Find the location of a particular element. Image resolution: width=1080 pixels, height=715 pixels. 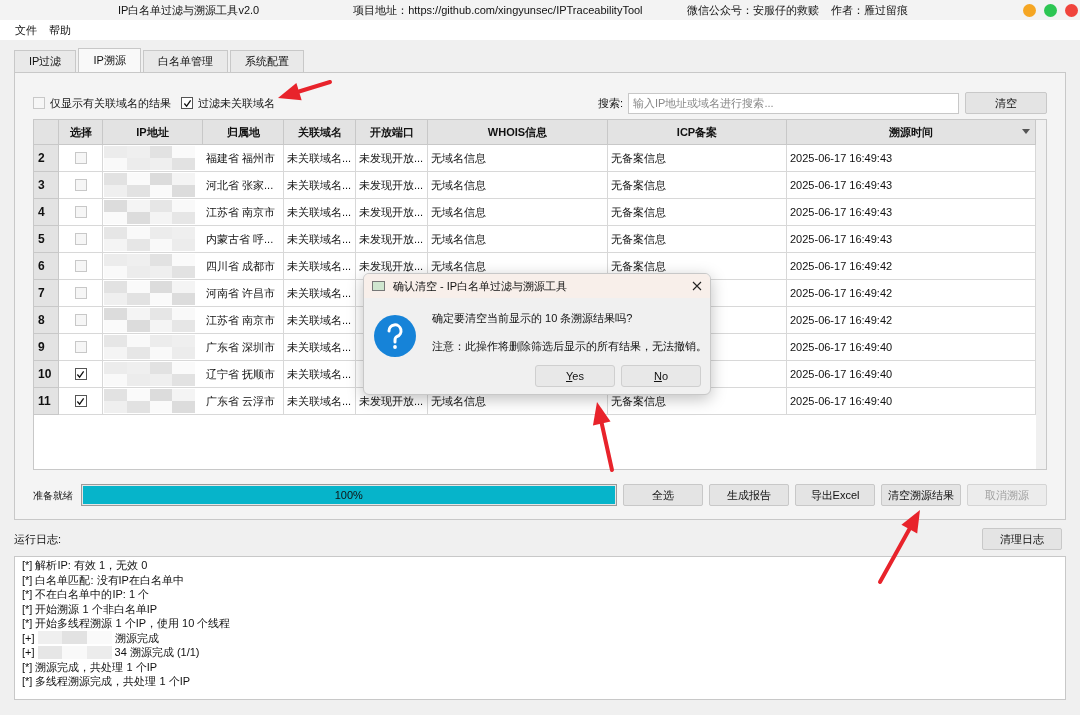

log-line: 不在白名单中的IP: 1 个 is located at coordinates (92, 594).